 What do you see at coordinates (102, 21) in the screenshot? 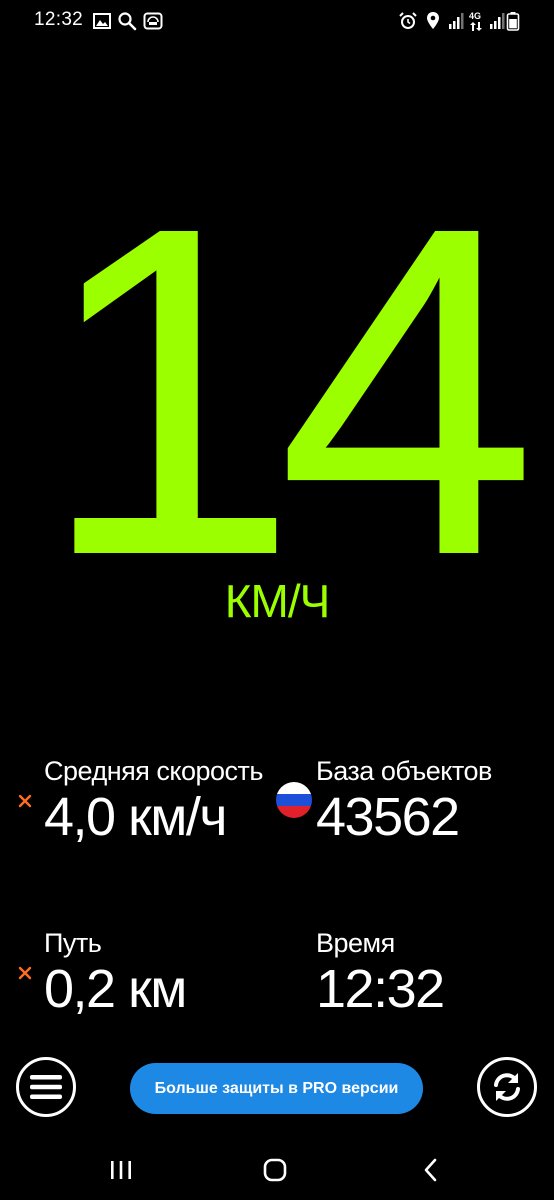
I see `gallery-icon` at bounding box center [102, 21].